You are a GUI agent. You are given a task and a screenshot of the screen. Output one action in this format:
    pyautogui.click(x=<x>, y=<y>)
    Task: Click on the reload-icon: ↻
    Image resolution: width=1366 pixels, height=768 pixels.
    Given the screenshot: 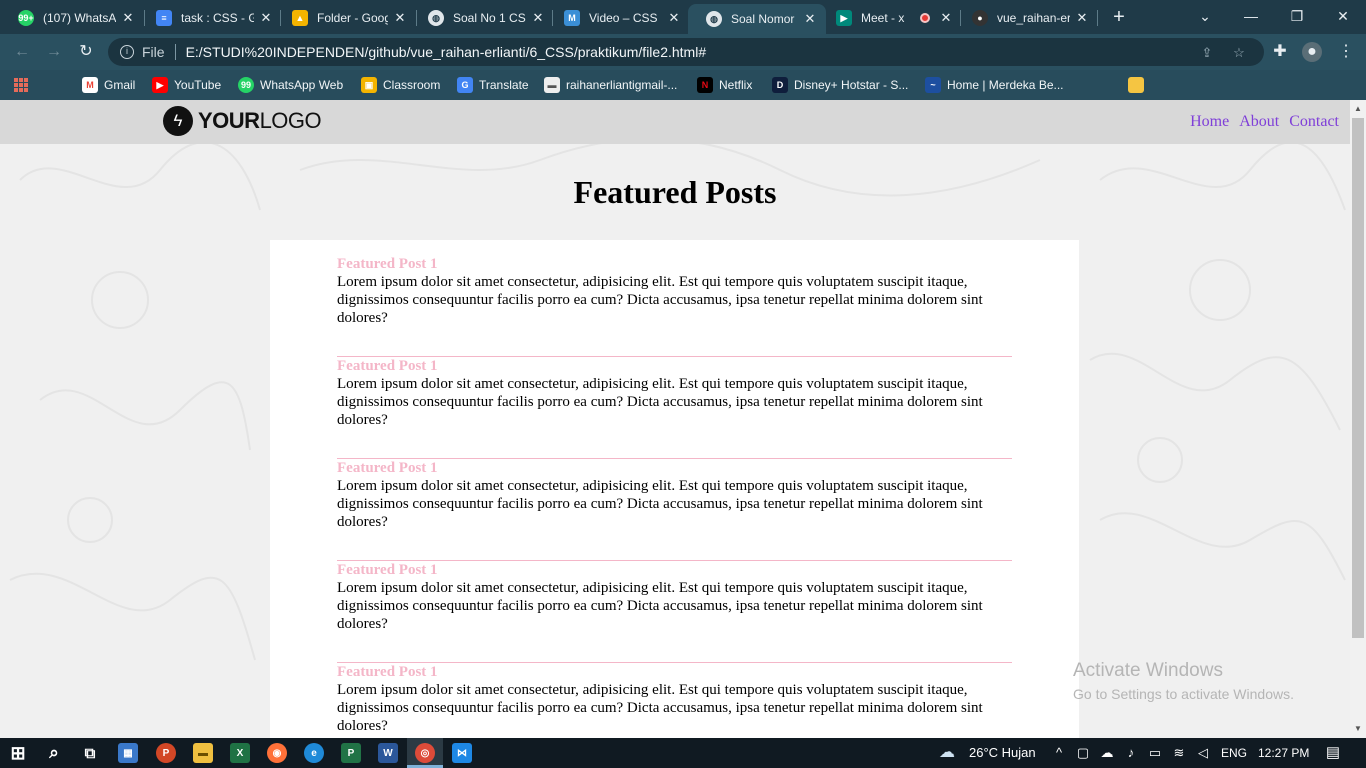 What is the action you would take?
    pyautogui.click(x=86, y=52)
    